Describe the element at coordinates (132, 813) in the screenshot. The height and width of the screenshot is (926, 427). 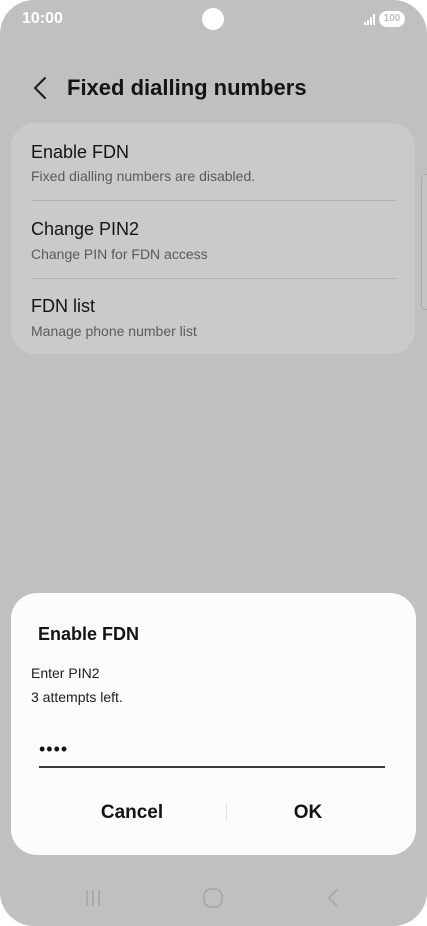
I see `cancel-button: Cancel` at that location.